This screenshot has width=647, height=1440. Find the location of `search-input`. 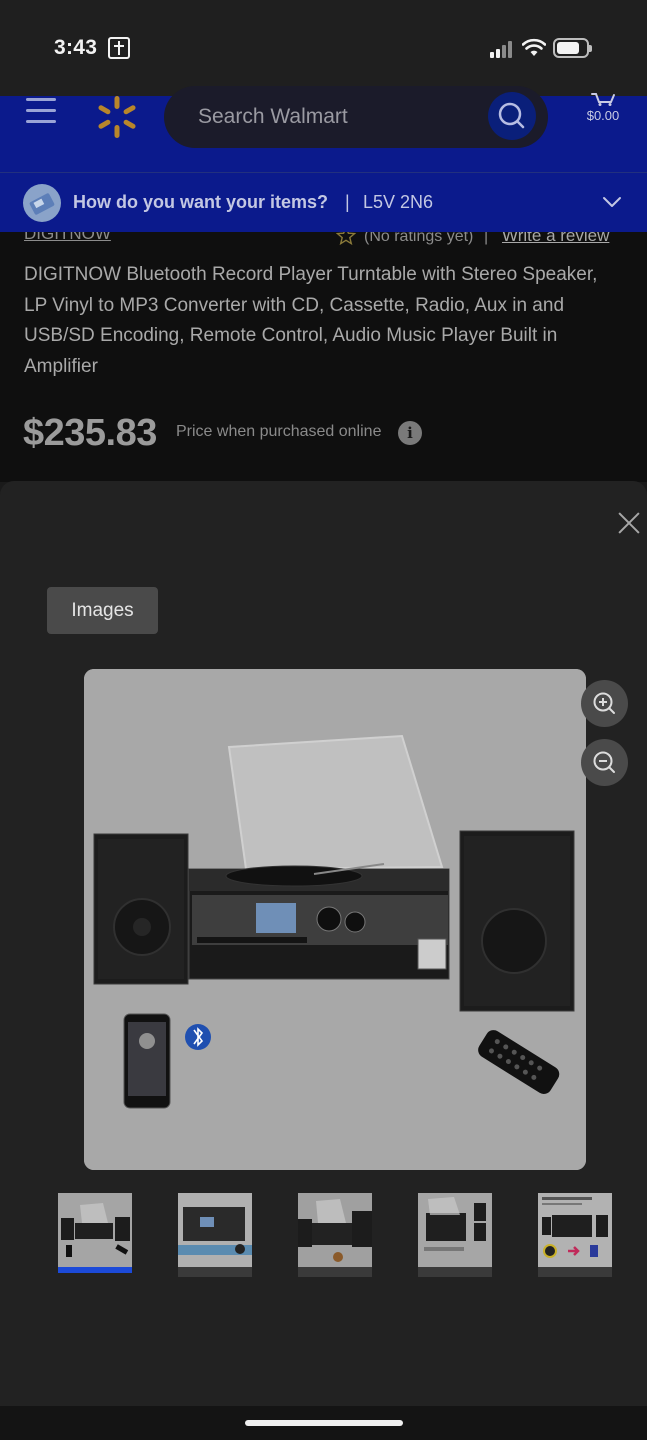

search-input is located at coordinates (338, 117).